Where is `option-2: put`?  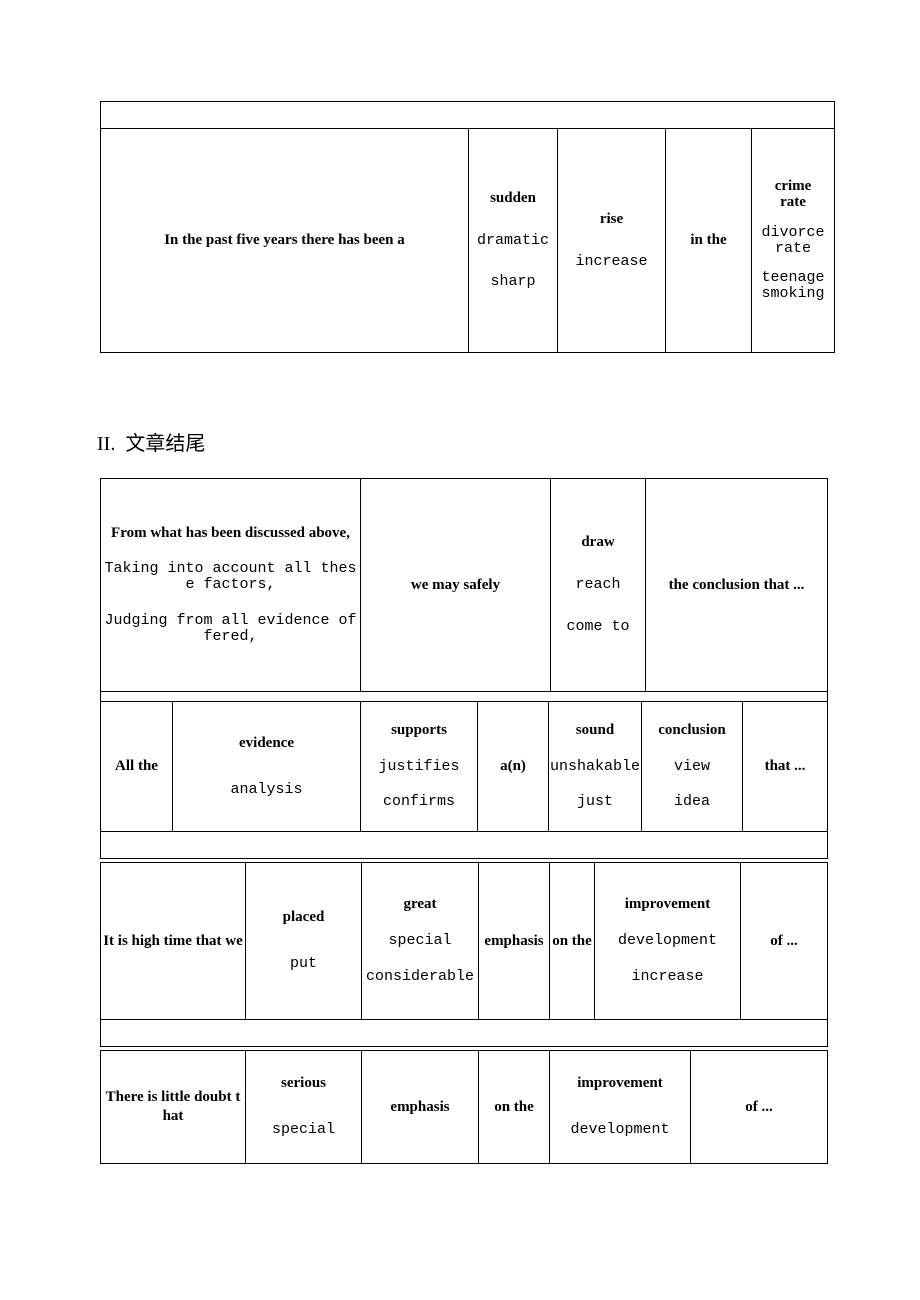 option-2: put is located at coordinates (303, 963).